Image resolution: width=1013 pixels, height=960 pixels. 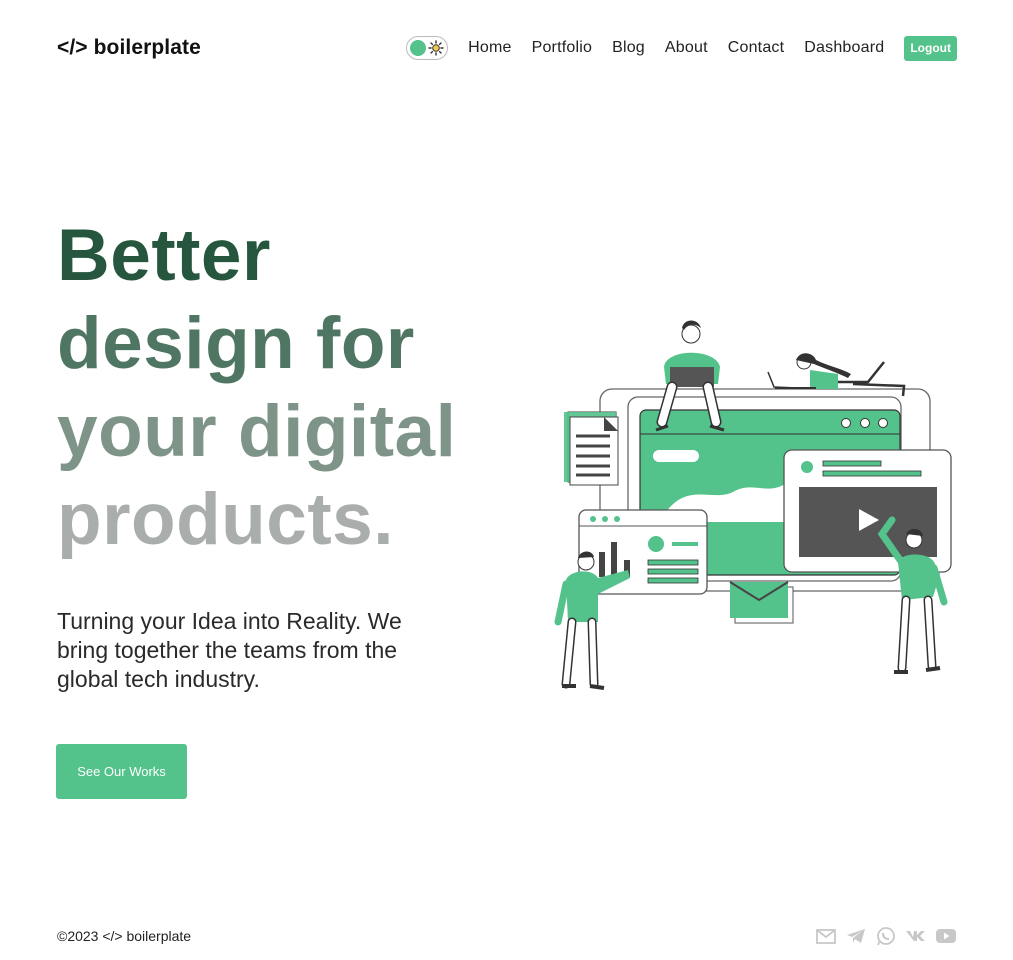 What do you see at coordinates (436, 48) in the screenshot?
I see `sun-icon` at bounding box center [436, 48].